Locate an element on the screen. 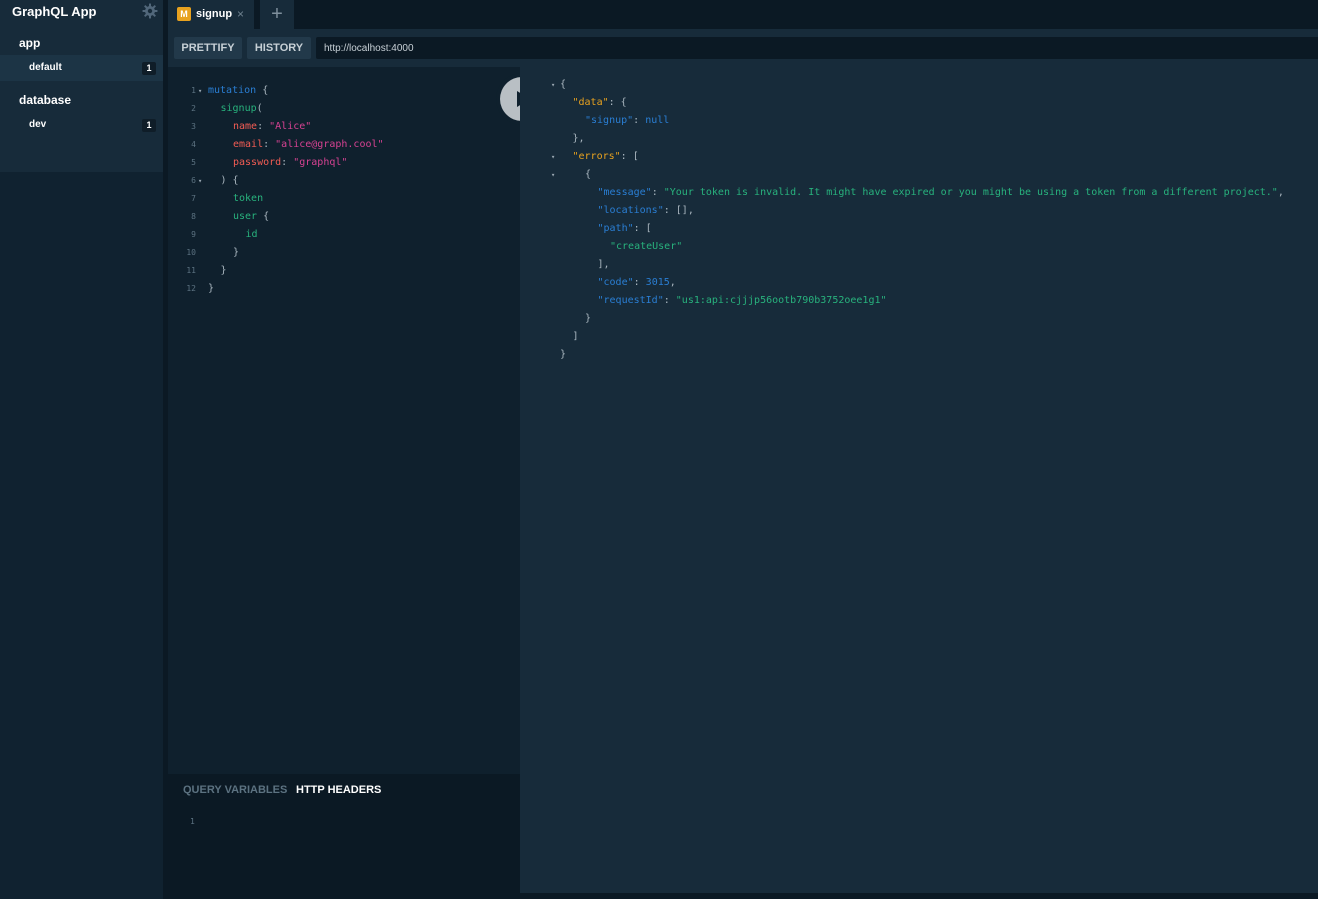 The width and height of the screenshot is (1318, 899). toolbar: PRETTIFY HISTORY is located at coordinates (743, 48).